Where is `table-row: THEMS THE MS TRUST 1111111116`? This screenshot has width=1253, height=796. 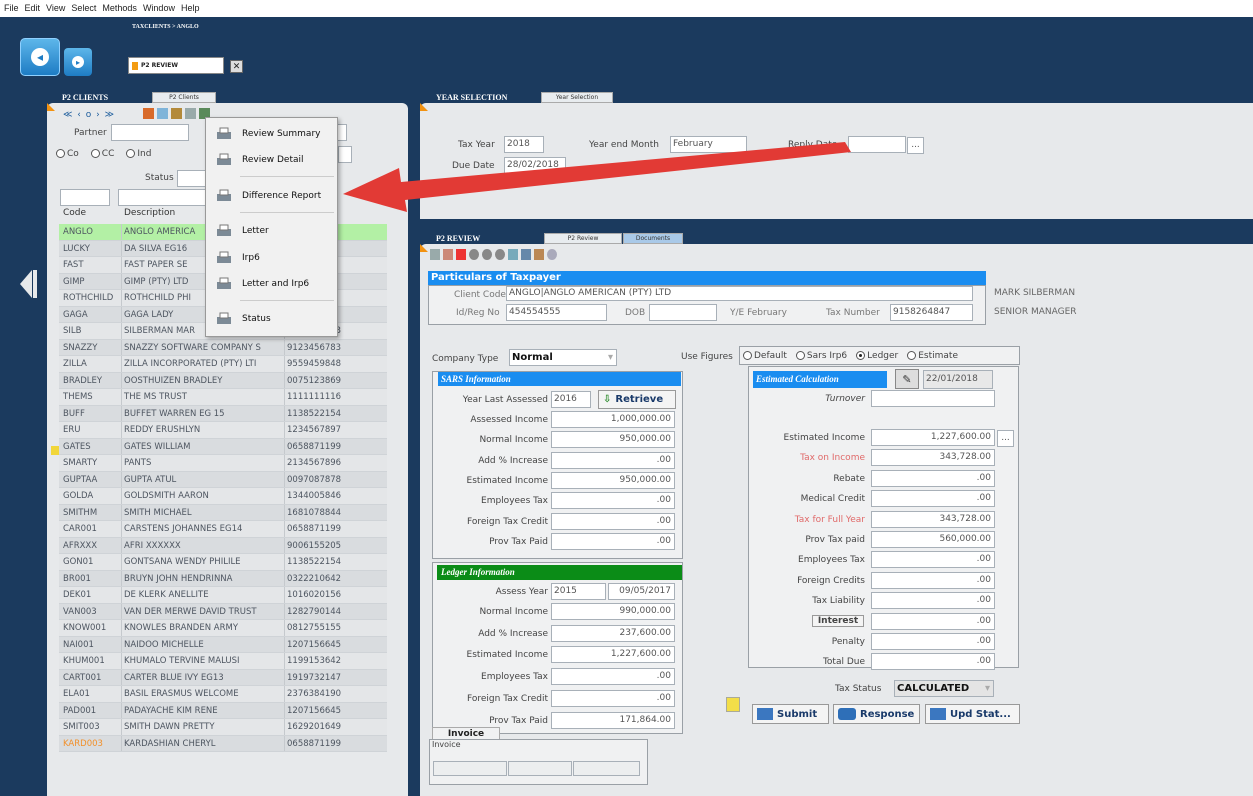
table-row: THEMS THE MS TRUST 1111111116 is located at coordinates (223, 397).